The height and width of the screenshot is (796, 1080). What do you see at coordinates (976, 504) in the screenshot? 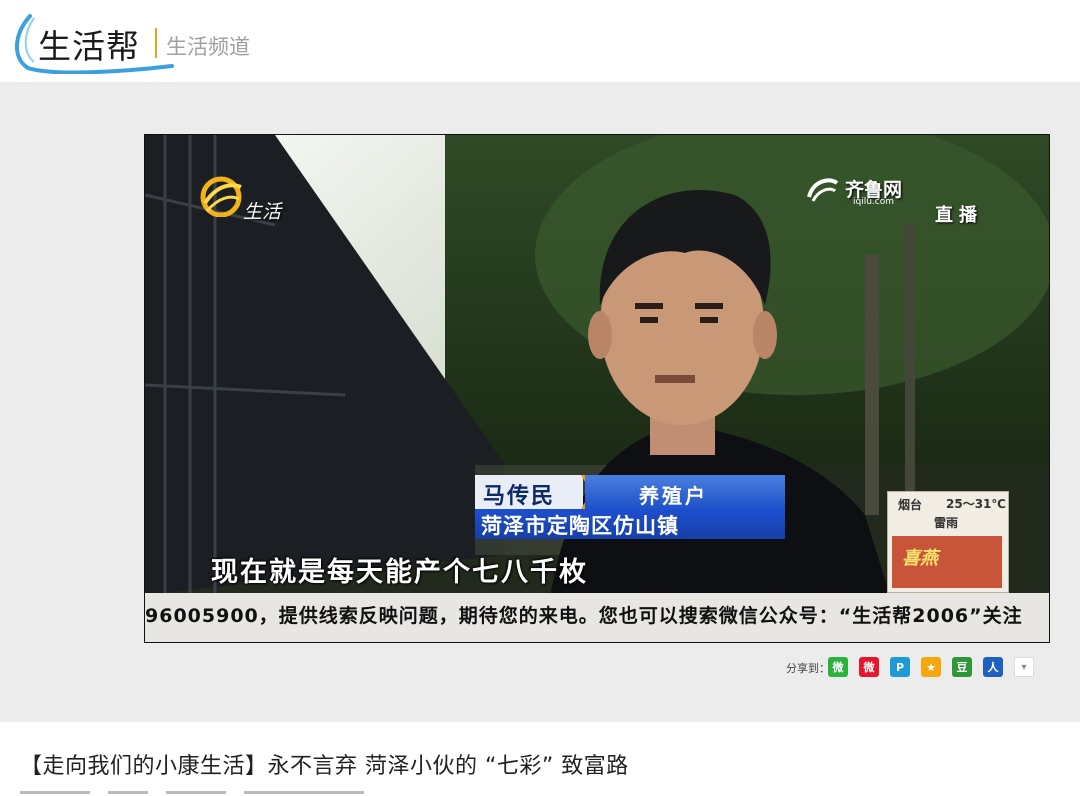
I see `weather-temp: 25～31℃` at bounding box center [976, 504].